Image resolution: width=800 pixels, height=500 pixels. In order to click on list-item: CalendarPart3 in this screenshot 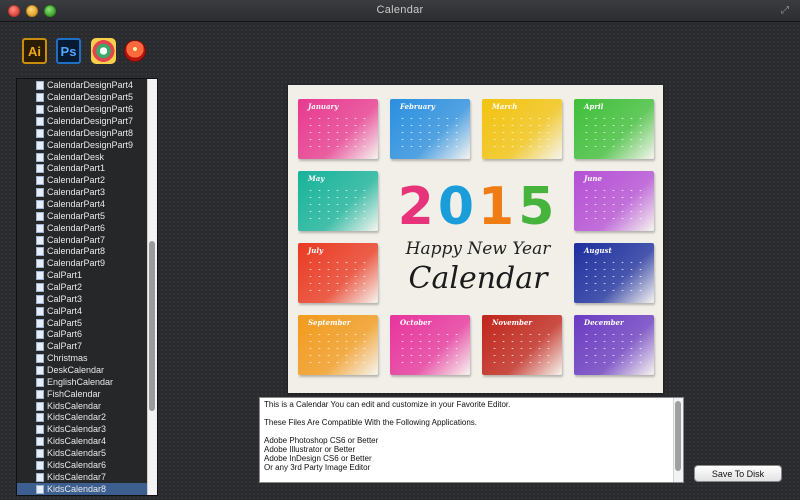, I will do `click(82, 193)`.